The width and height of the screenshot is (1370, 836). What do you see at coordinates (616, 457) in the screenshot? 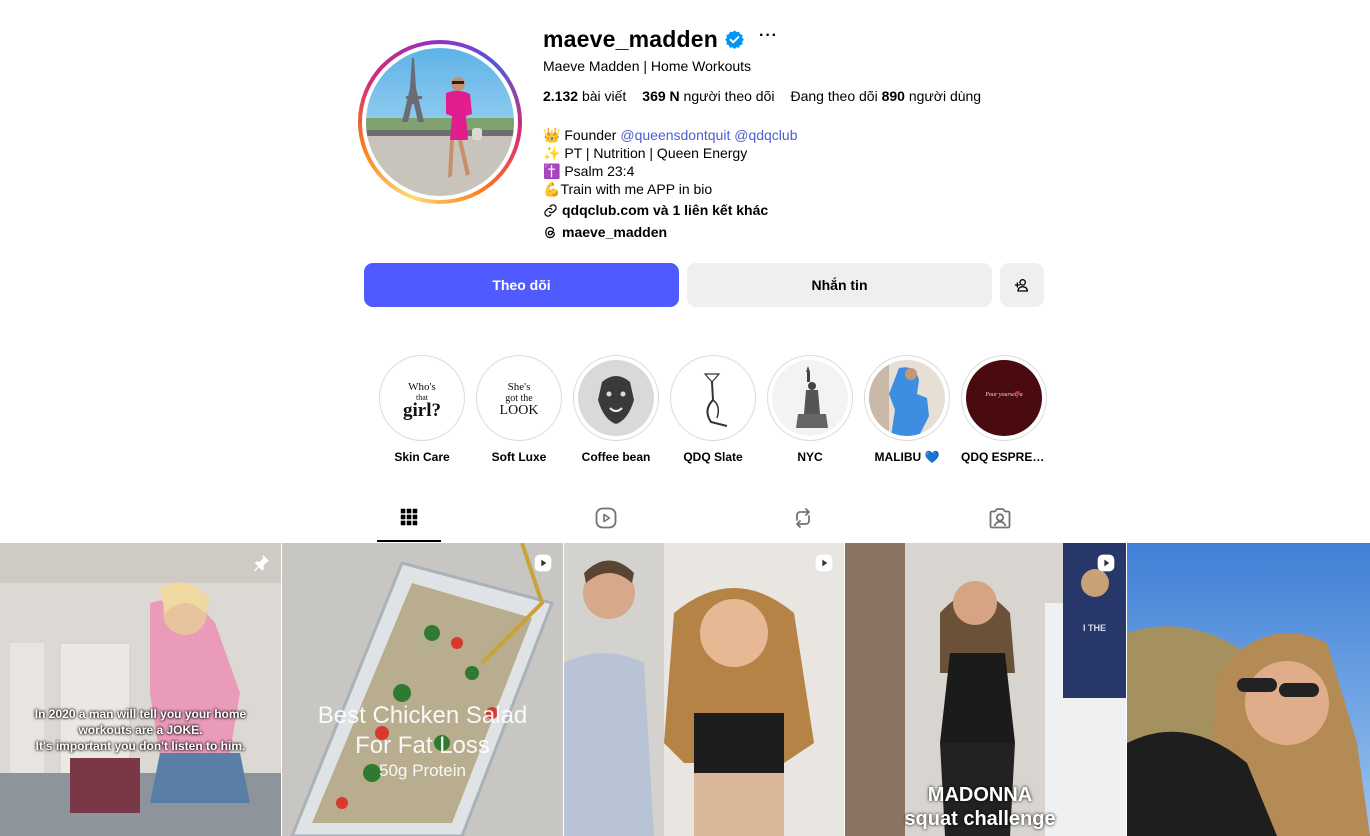
I see `highlight-label: Coffee bean` at bounding box center [616, 457].